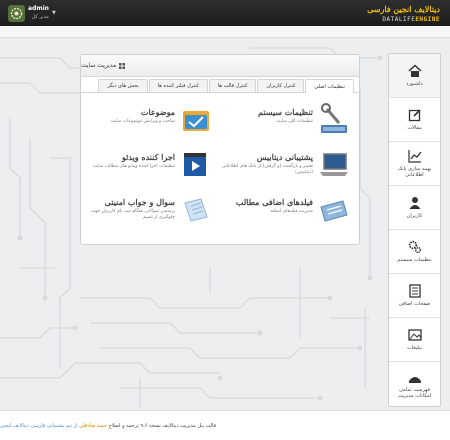 This screenshot has width=450, height=440. Describe the element at coordinates (414, 392) in the screenshot. I see `sidebar-item-label: فهرست تمامی امکانات مدیریت` at that location.